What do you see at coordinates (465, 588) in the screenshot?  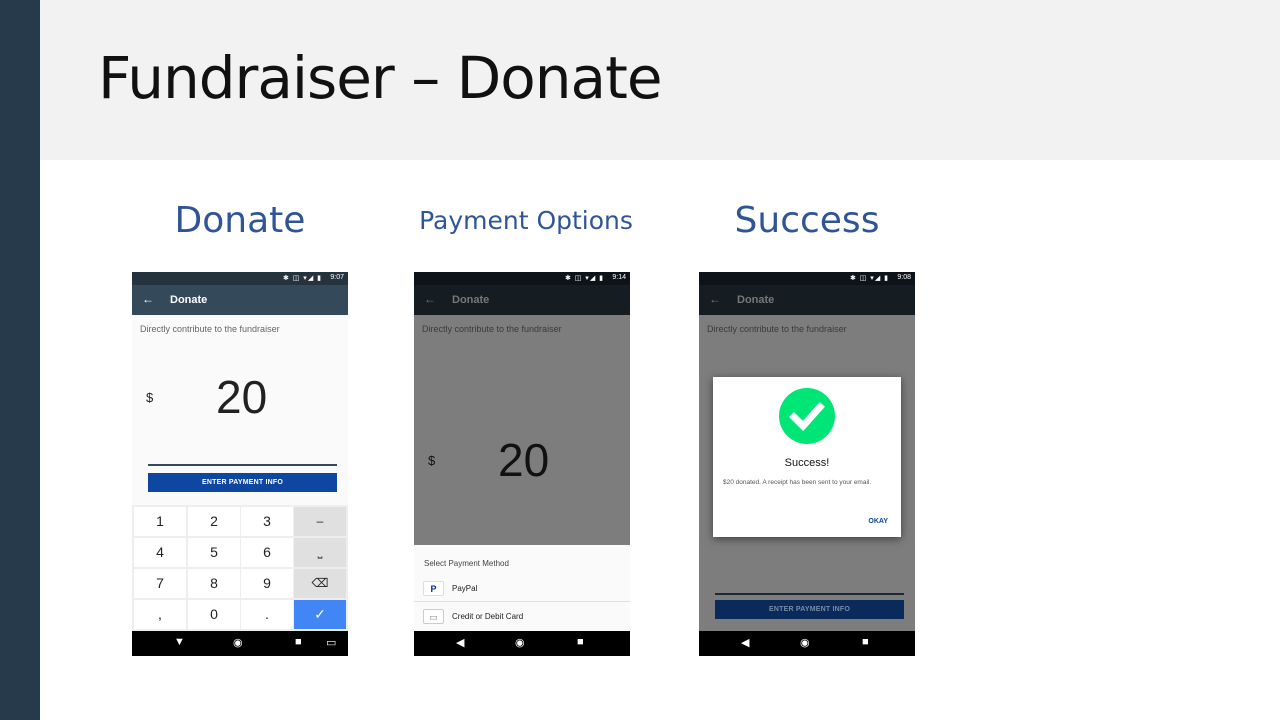 I see `payment-option-label: PayPal` at bounding box center [465, 588].